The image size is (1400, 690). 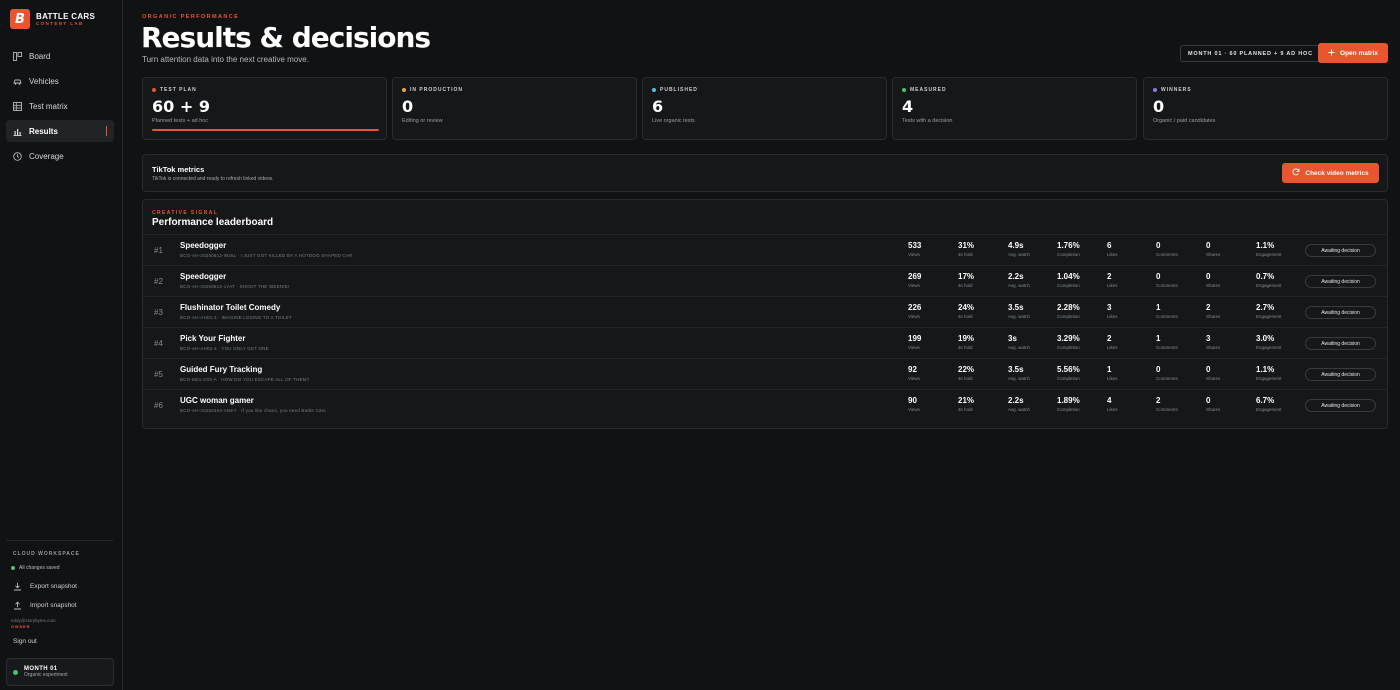 What do you see at coordinates (52, 19) in the screenshot?
I see `brand: B BATTLE CARS CONTENT LAB` at bounding box center [52, 19].